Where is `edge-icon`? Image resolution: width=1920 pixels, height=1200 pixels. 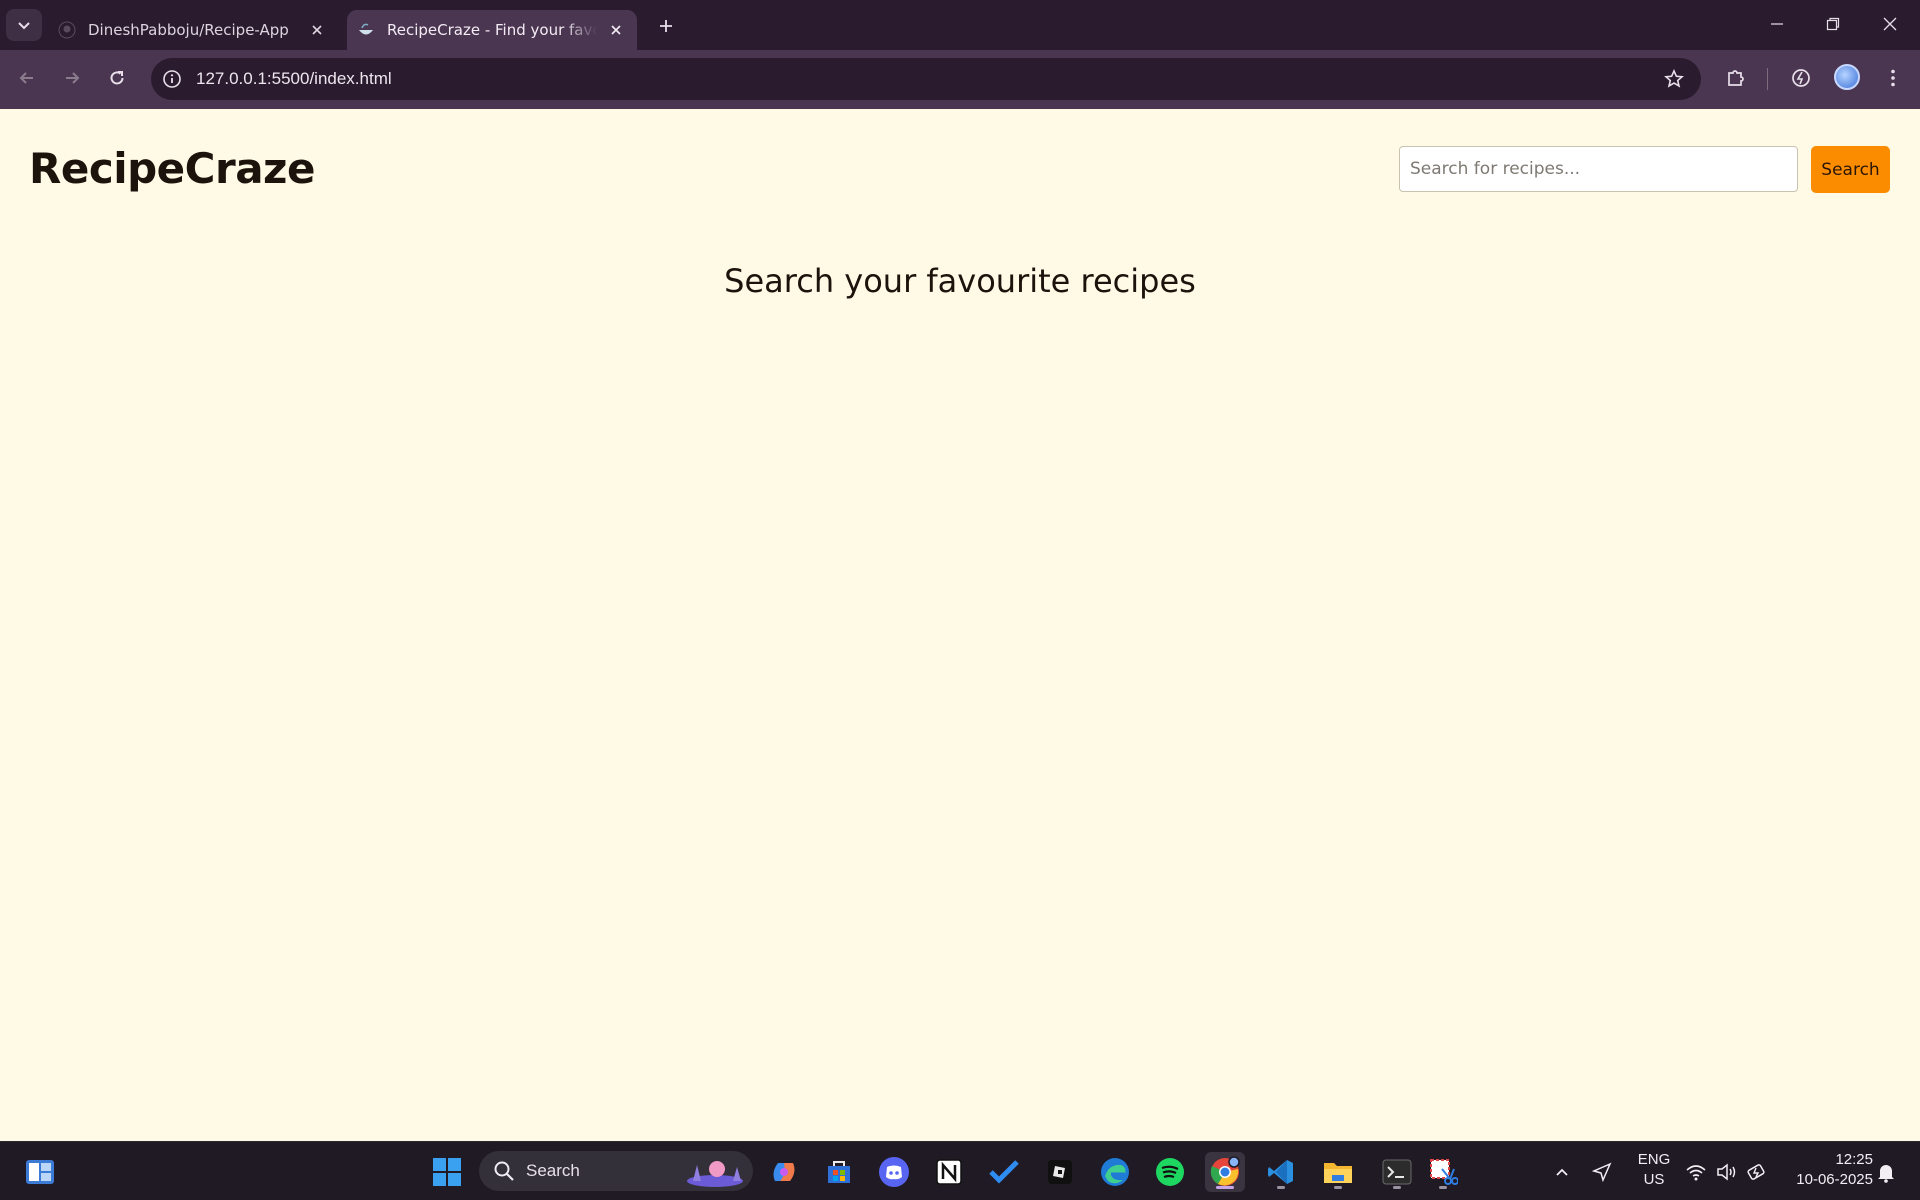
edge-icon is located at coordinates (1115, 1172).